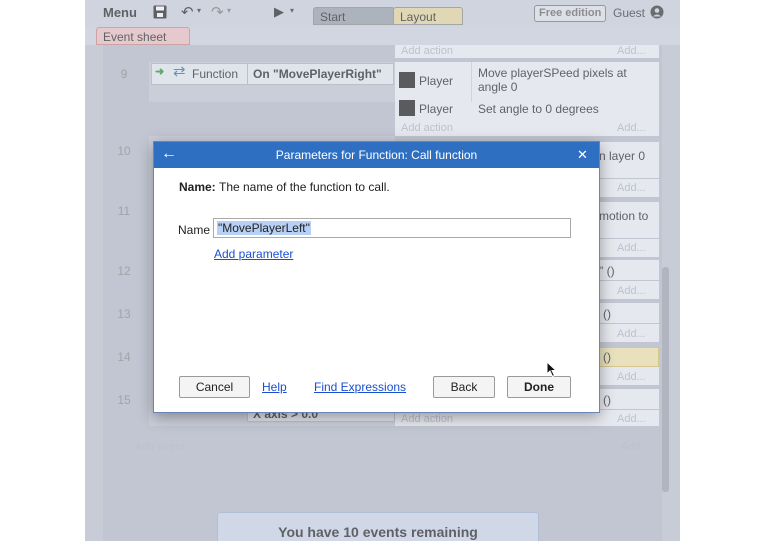 The width and height of the screenshot is (763, 541). Describe the element at coordinates (194, 230) in the screenshot. I see `name-field-label: Name` at that location.